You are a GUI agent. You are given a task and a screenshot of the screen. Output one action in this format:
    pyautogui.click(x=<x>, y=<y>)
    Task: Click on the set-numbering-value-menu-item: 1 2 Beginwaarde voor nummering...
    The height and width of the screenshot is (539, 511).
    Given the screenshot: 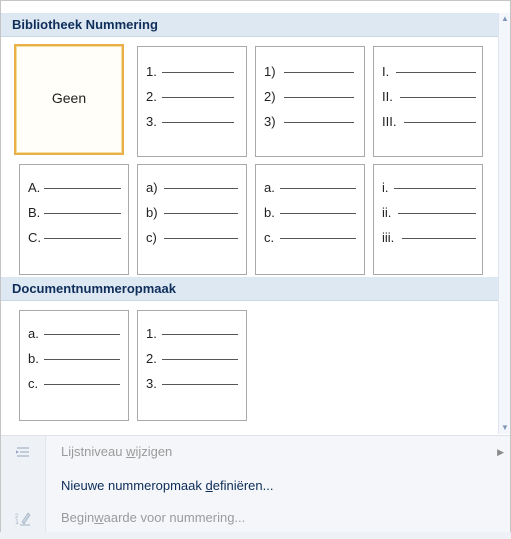 What is the action you would take?
    pyautogui.click(x=255, y=518)
    